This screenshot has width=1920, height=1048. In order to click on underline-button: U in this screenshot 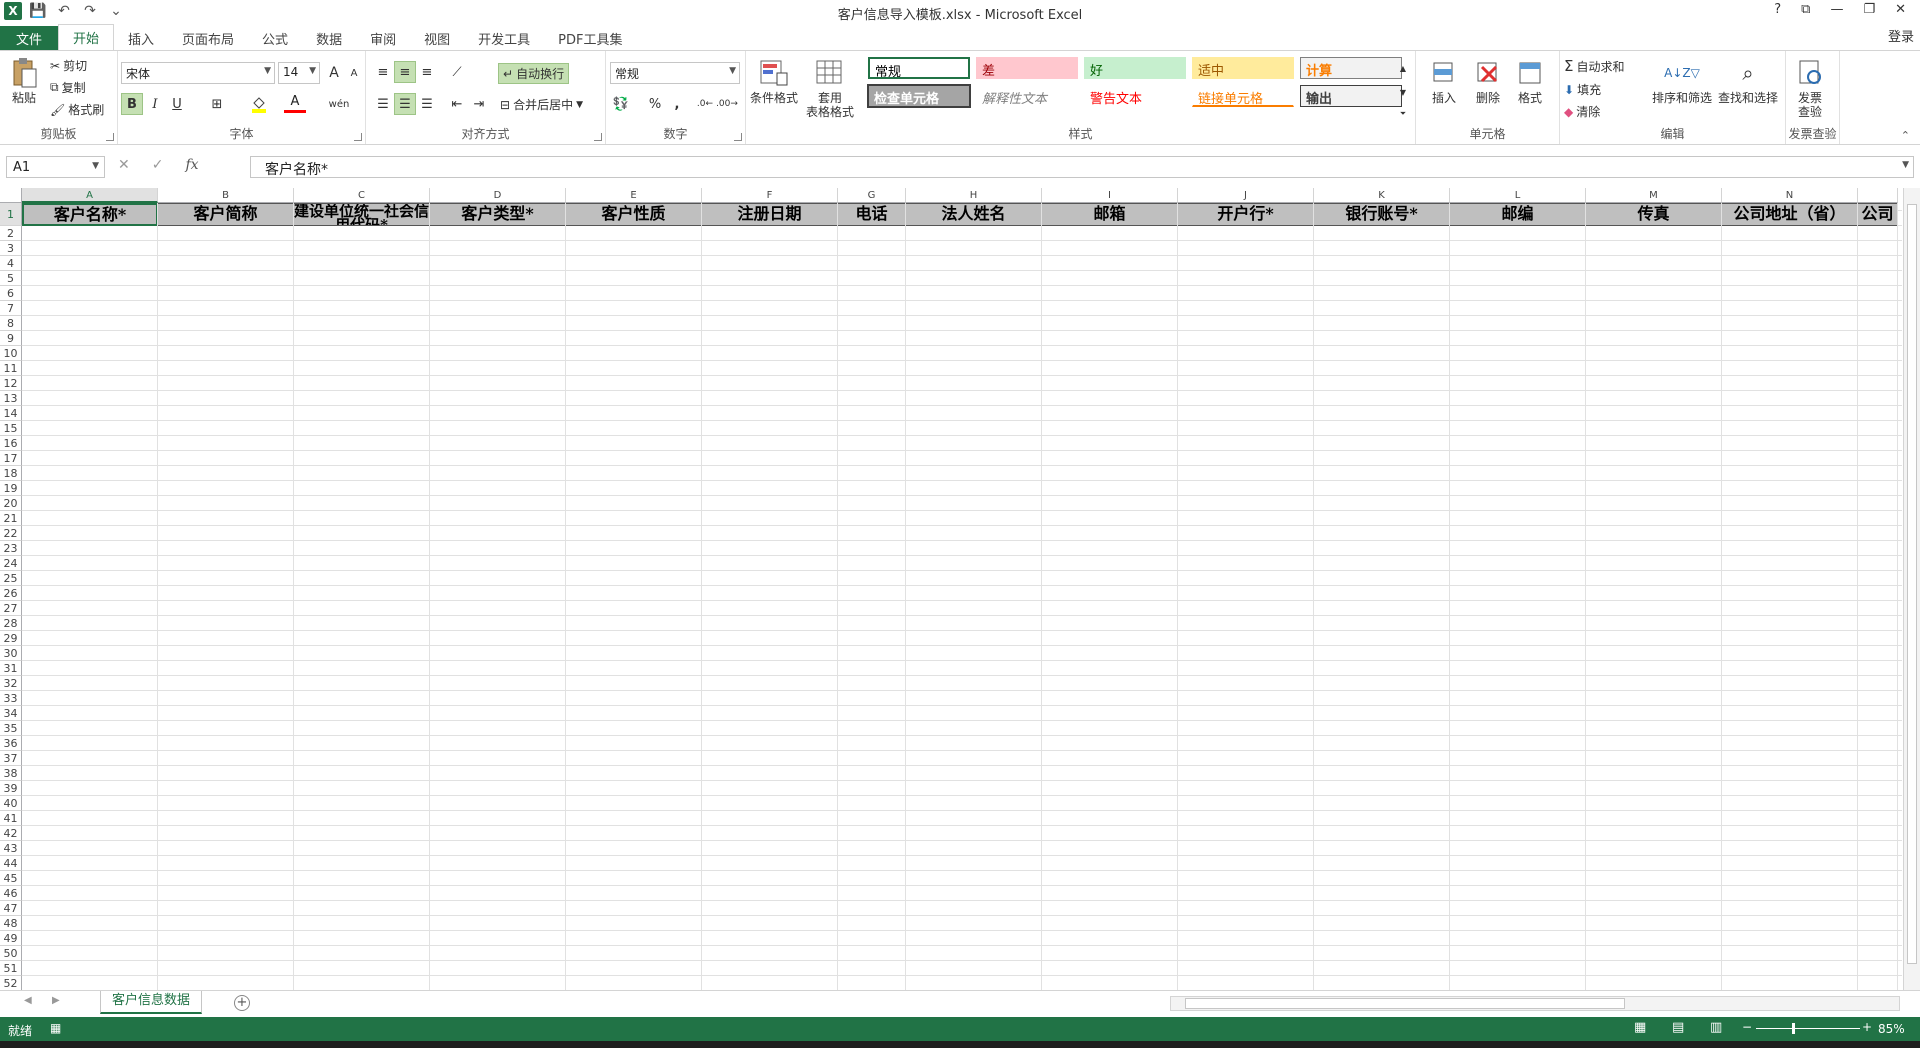, I will do `click(177, 104)`.